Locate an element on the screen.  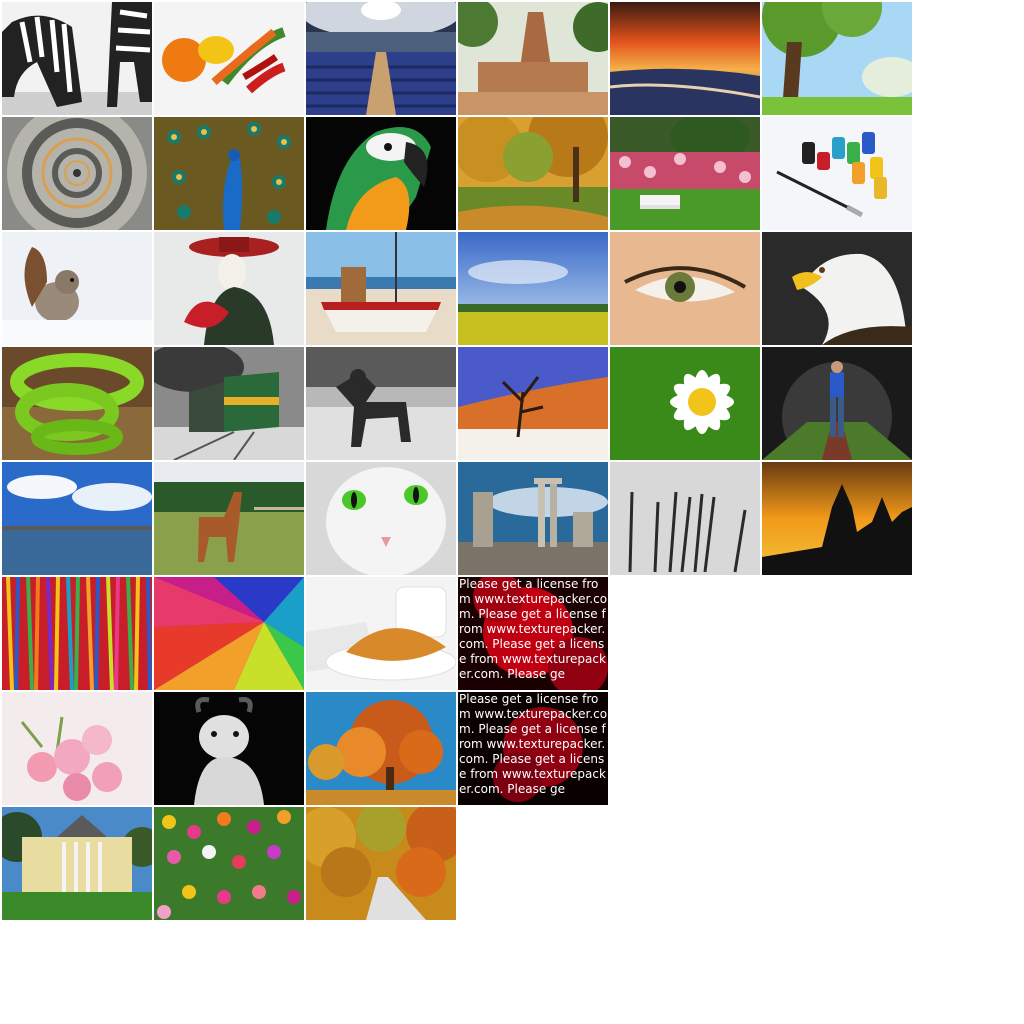
croissant-photo is located at coordinates (381, 633).